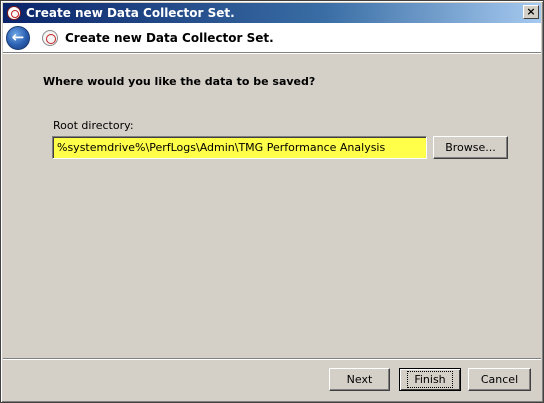 This screenshot has width=544, height=403. Describe the element at coordinates (239, 147) in the screenshot. I see `root-directory-input` at that location.